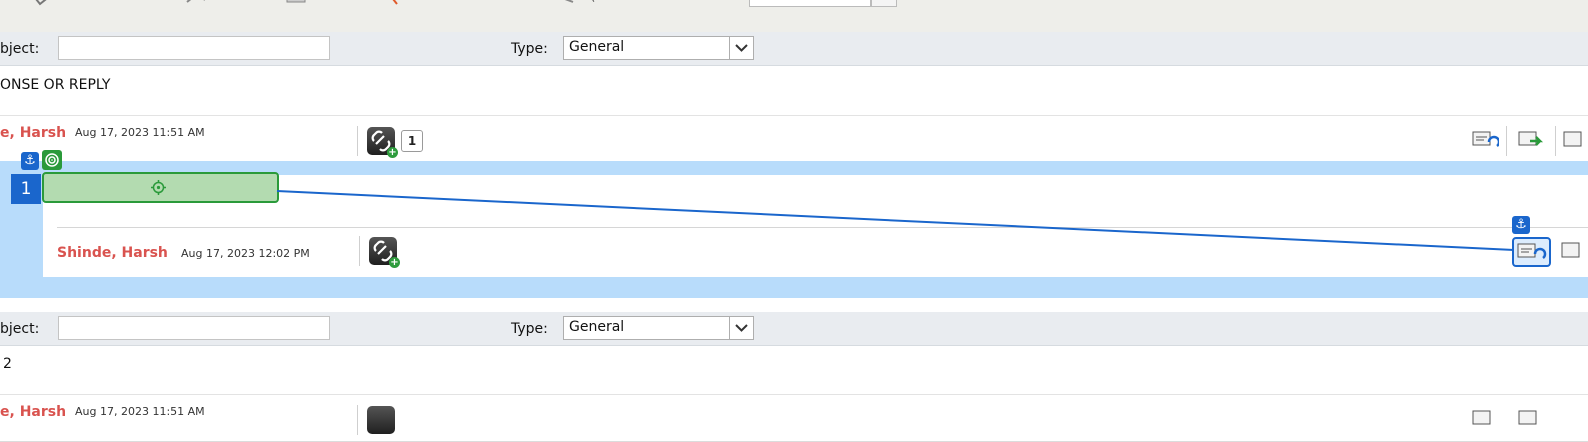  Describe the element at coordinates (741, 328) in the screenshot. I see `chevron-down-icon` at that location.